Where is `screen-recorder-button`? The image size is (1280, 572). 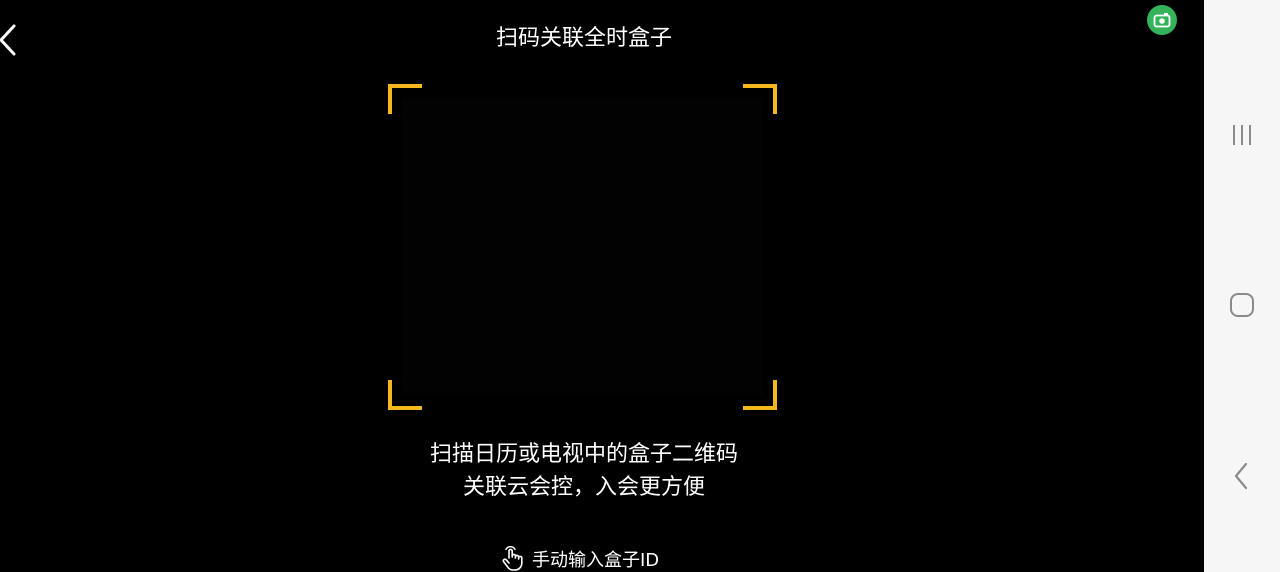
screen-recorder-button is located at coordinates (1162, 20).